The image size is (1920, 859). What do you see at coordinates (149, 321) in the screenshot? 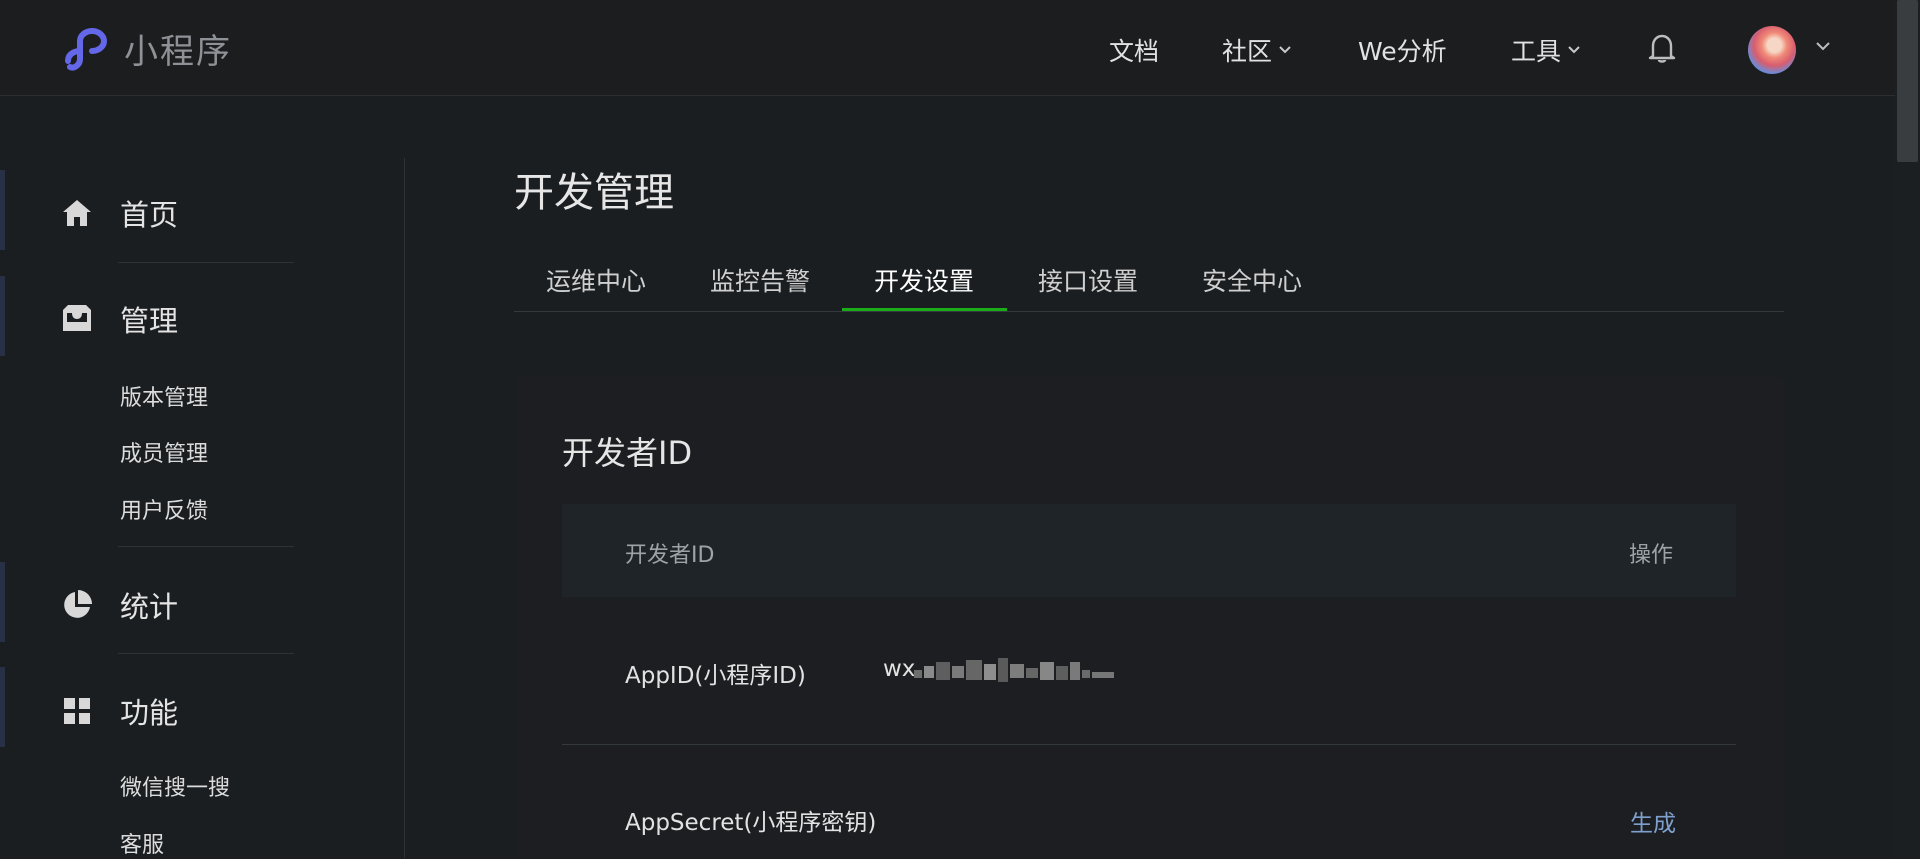
I see `sidebar-item-label: 管理` at bounding box center [149, 321].